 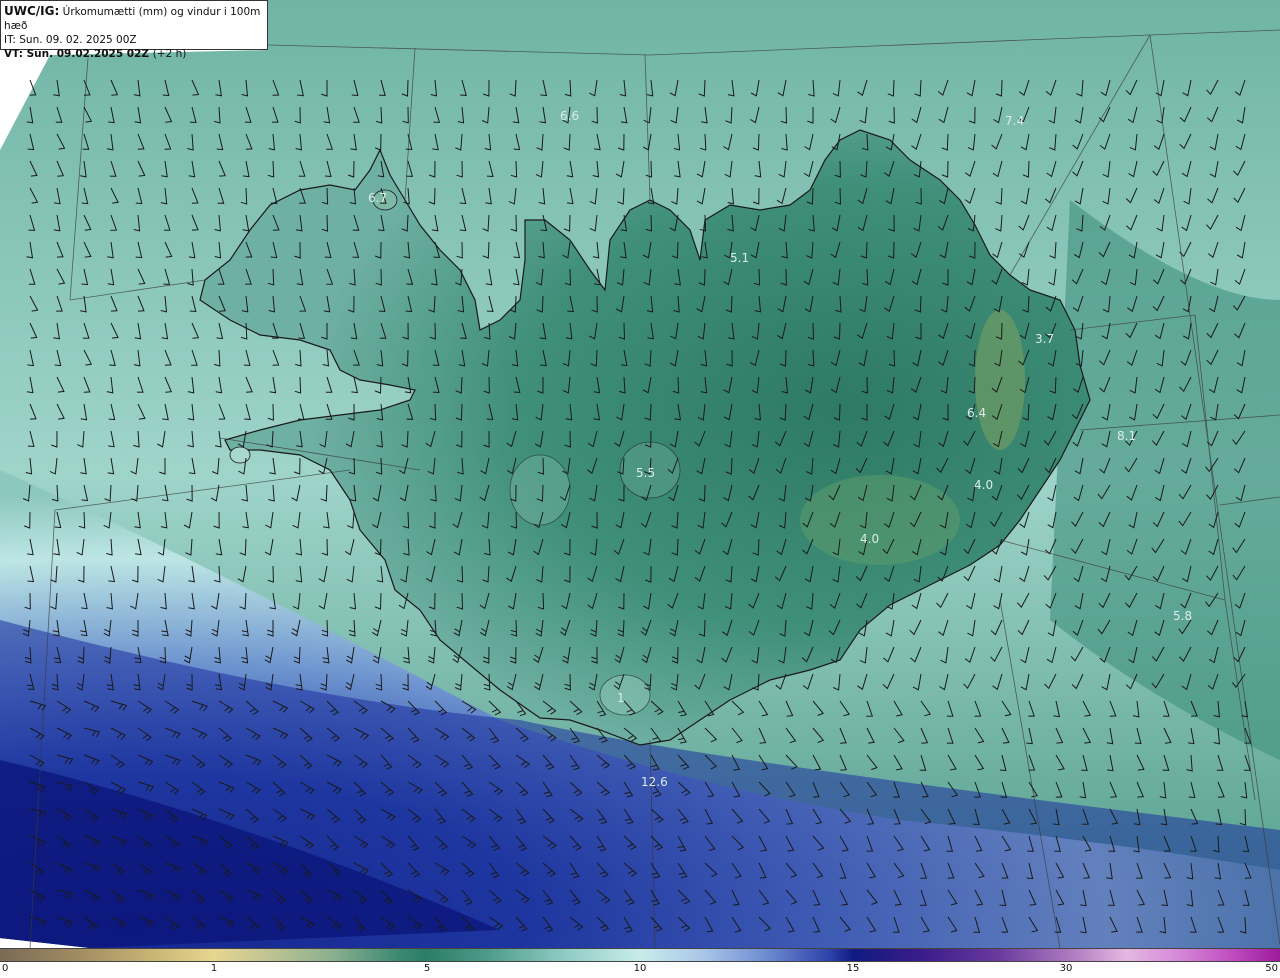 What do you see at coordinates (377, 198) in the screenshot?
I see `map-value-label: 6.7` at bounding box center [377, 198].